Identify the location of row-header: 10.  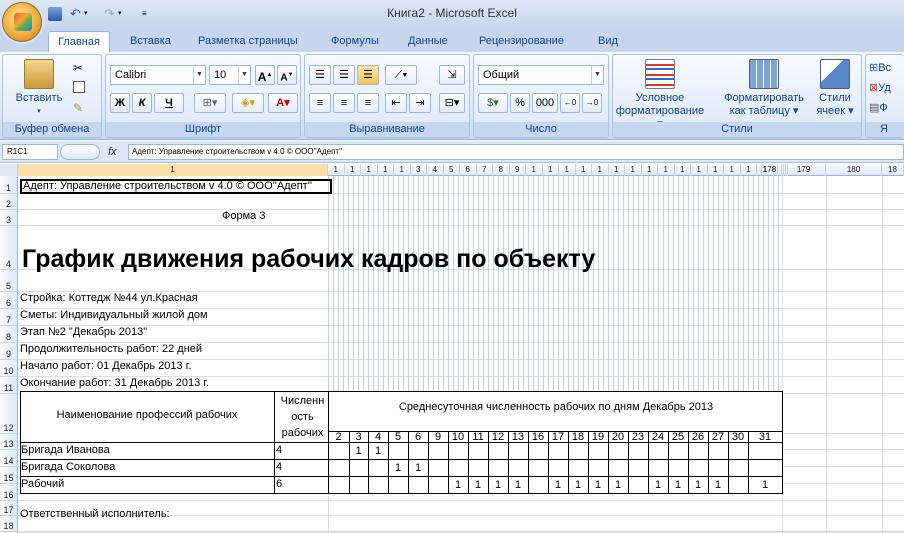
(9, 368).